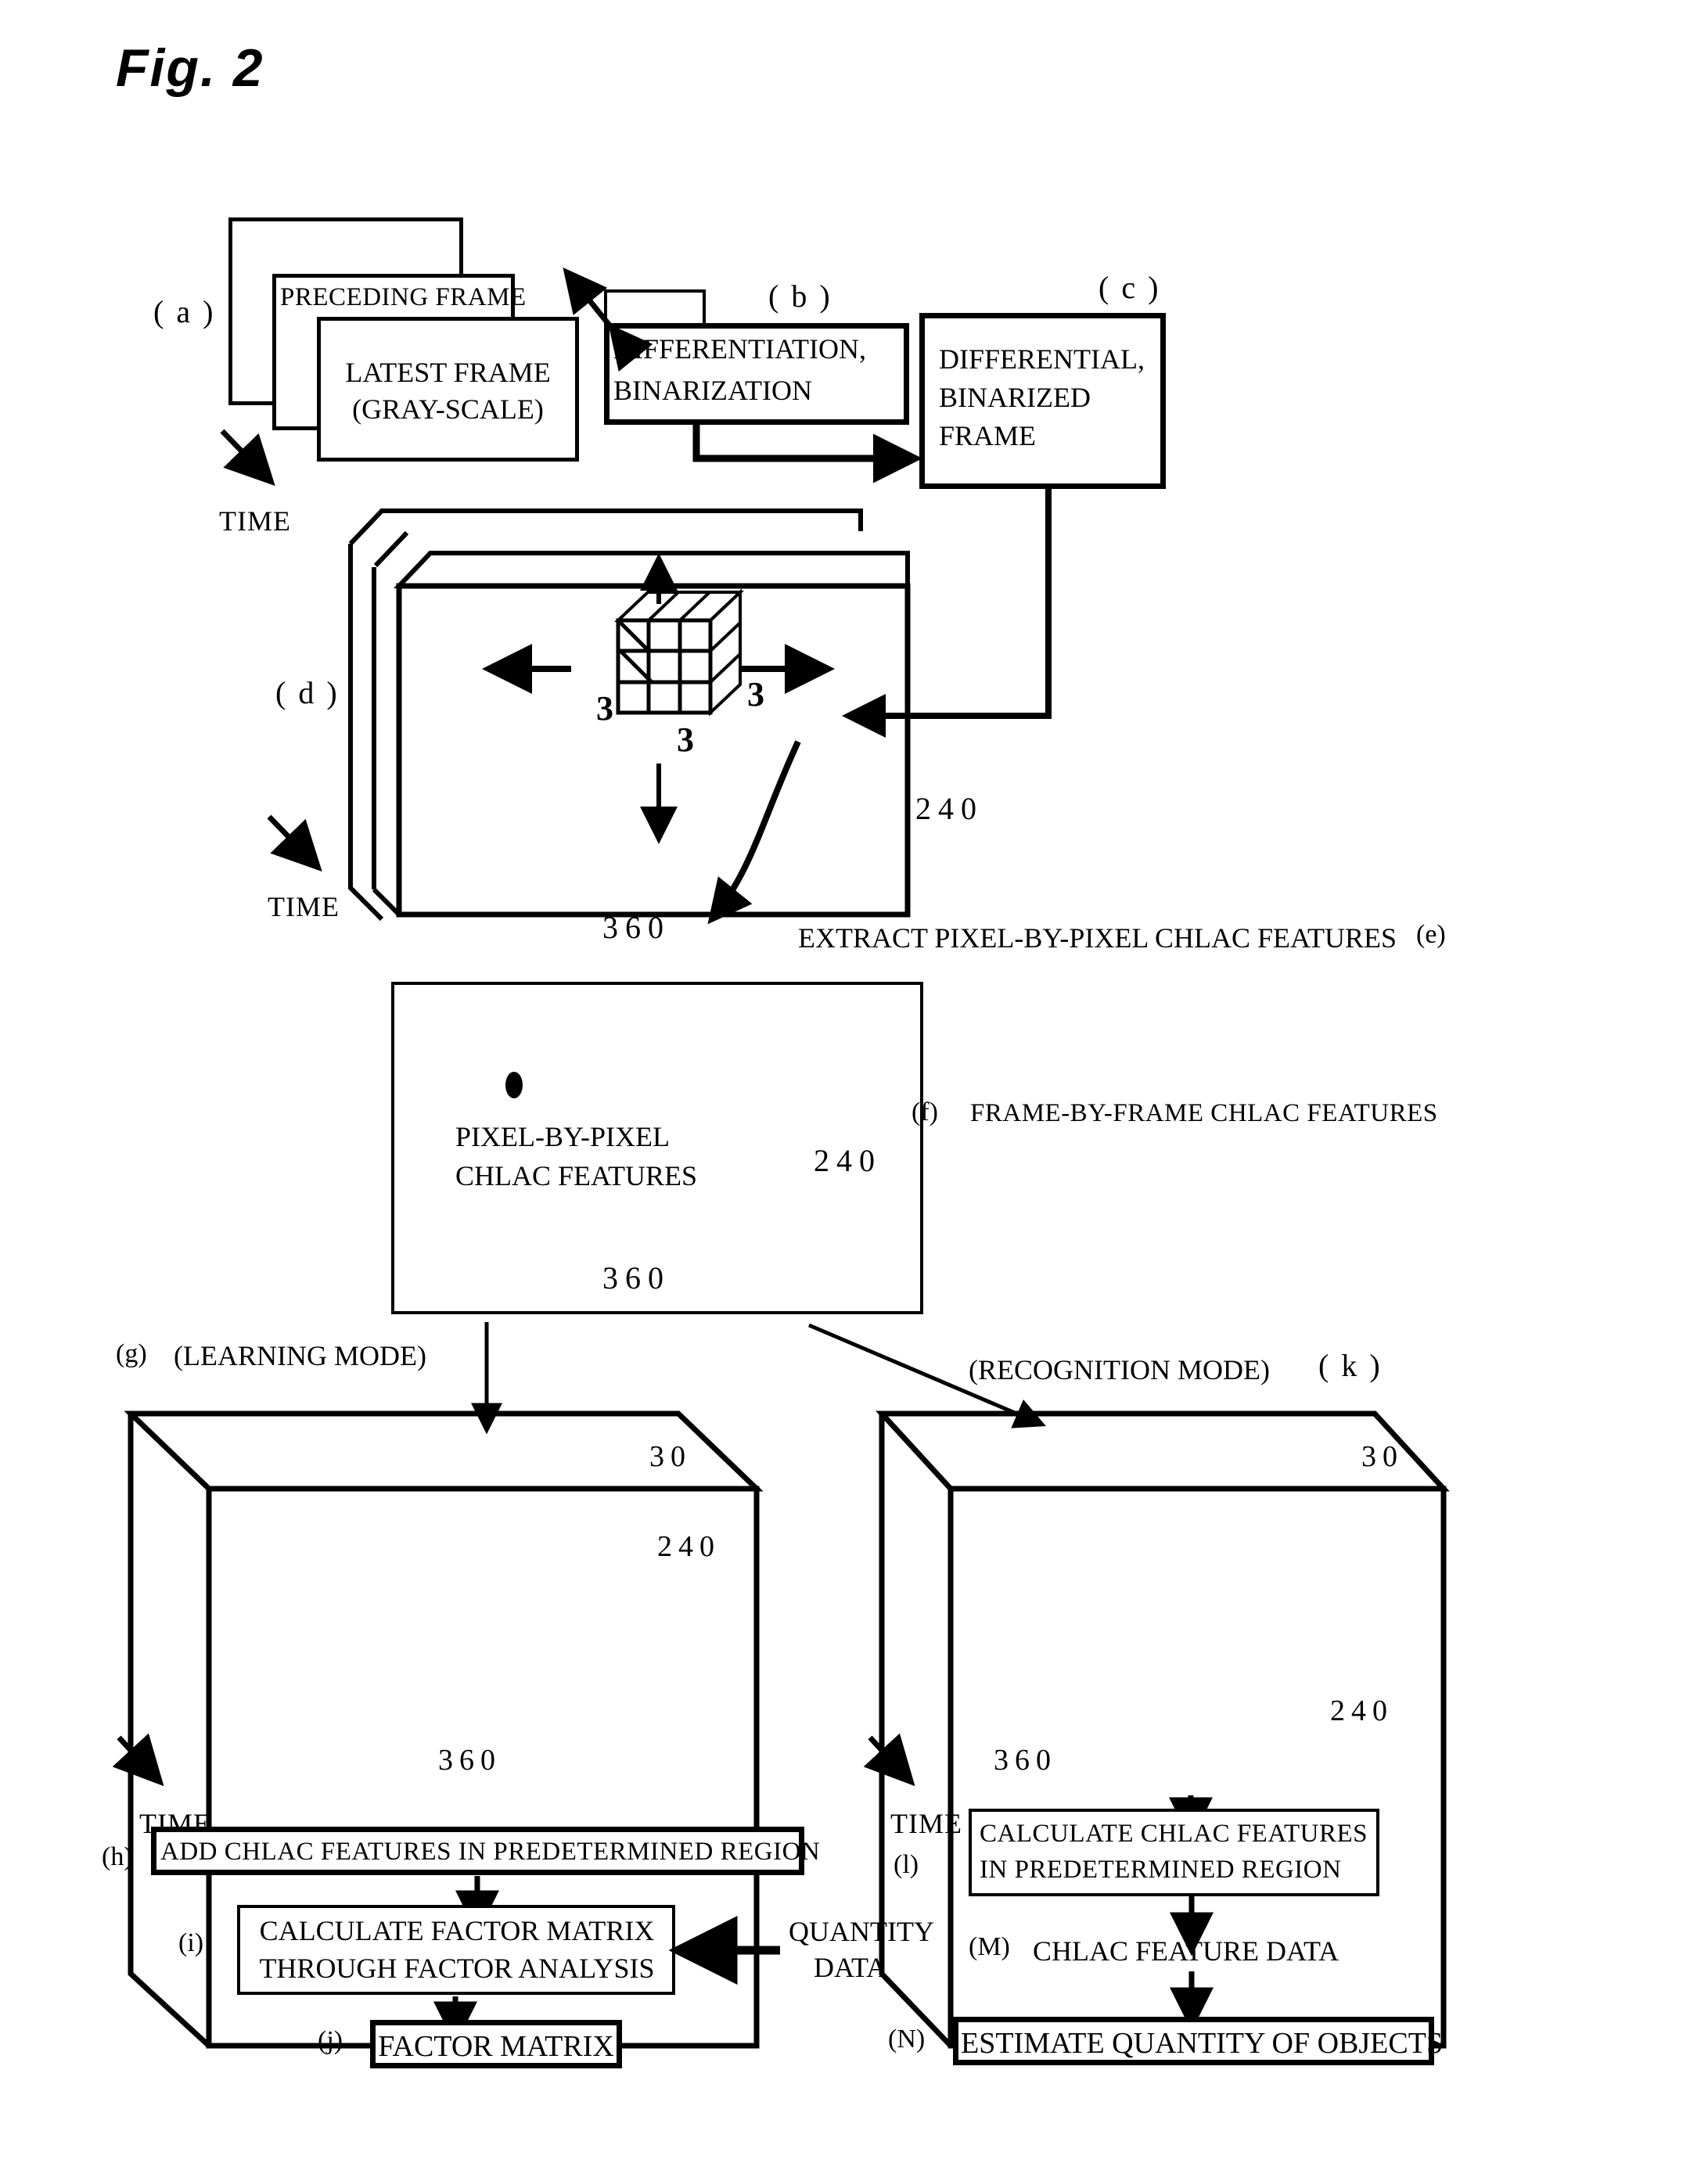 Image resolution: width=1708 pixels, height=2174 pixels. I want to click on mask-size-left: 3, so click(605, 709).